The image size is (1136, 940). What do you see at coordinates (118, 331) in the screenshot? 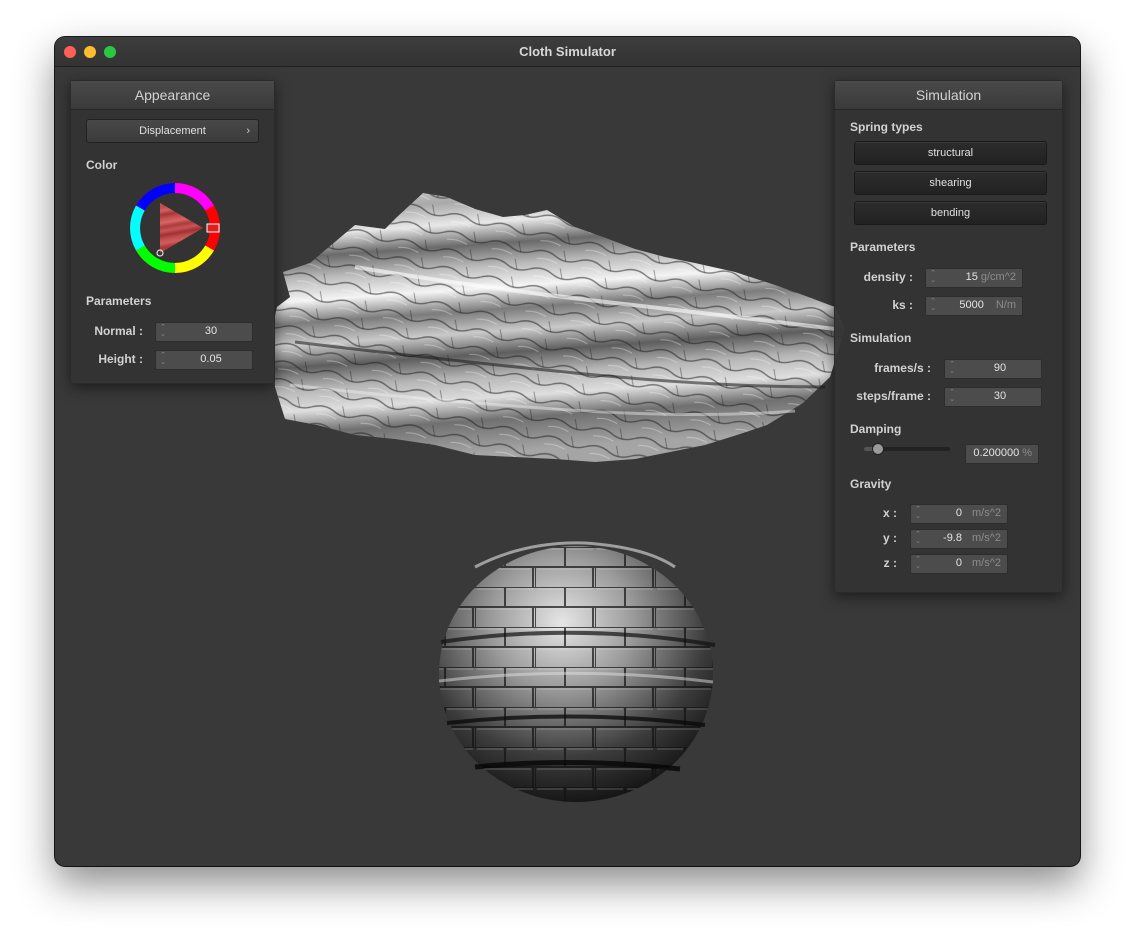
I see `normal-label: Normal :` at bounding box center [118, 331].